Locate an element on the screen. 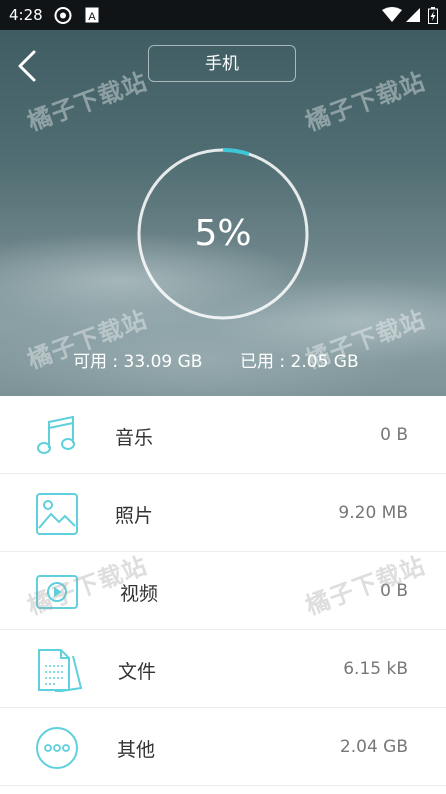 The height and width of the screenshot is (794, 446). category-label: 音乐 is located at coordinates (134, 438).